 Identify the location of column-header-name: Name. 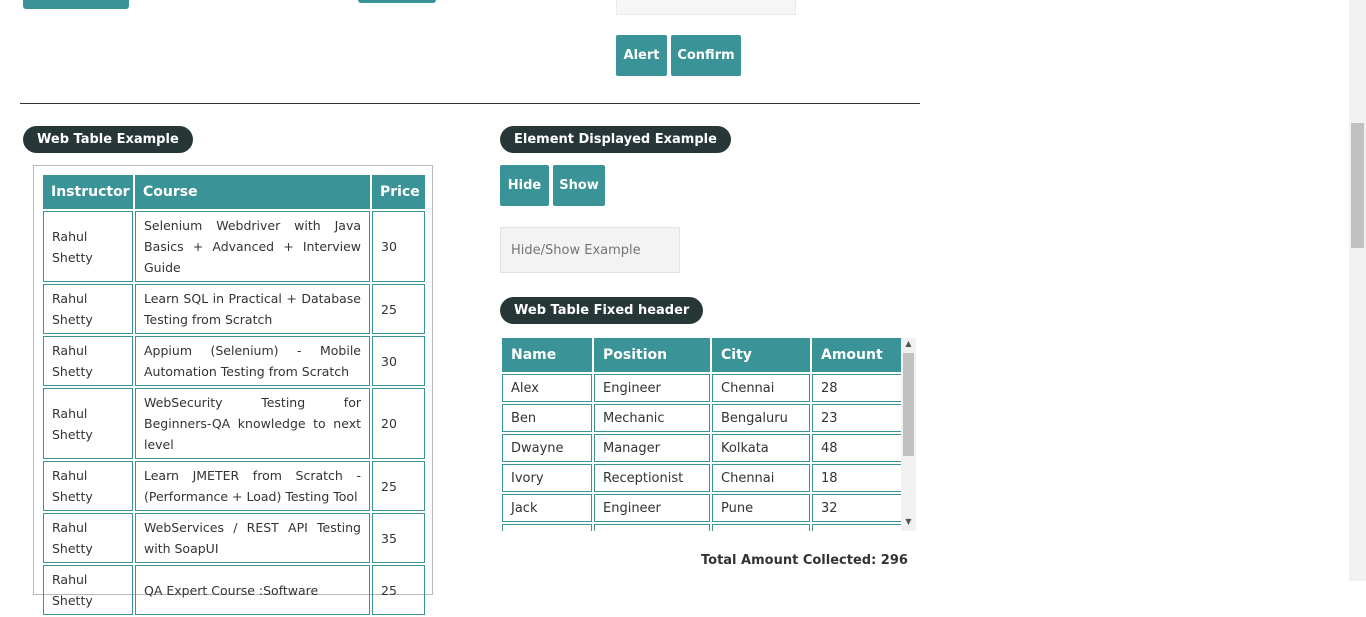
(547, 355).